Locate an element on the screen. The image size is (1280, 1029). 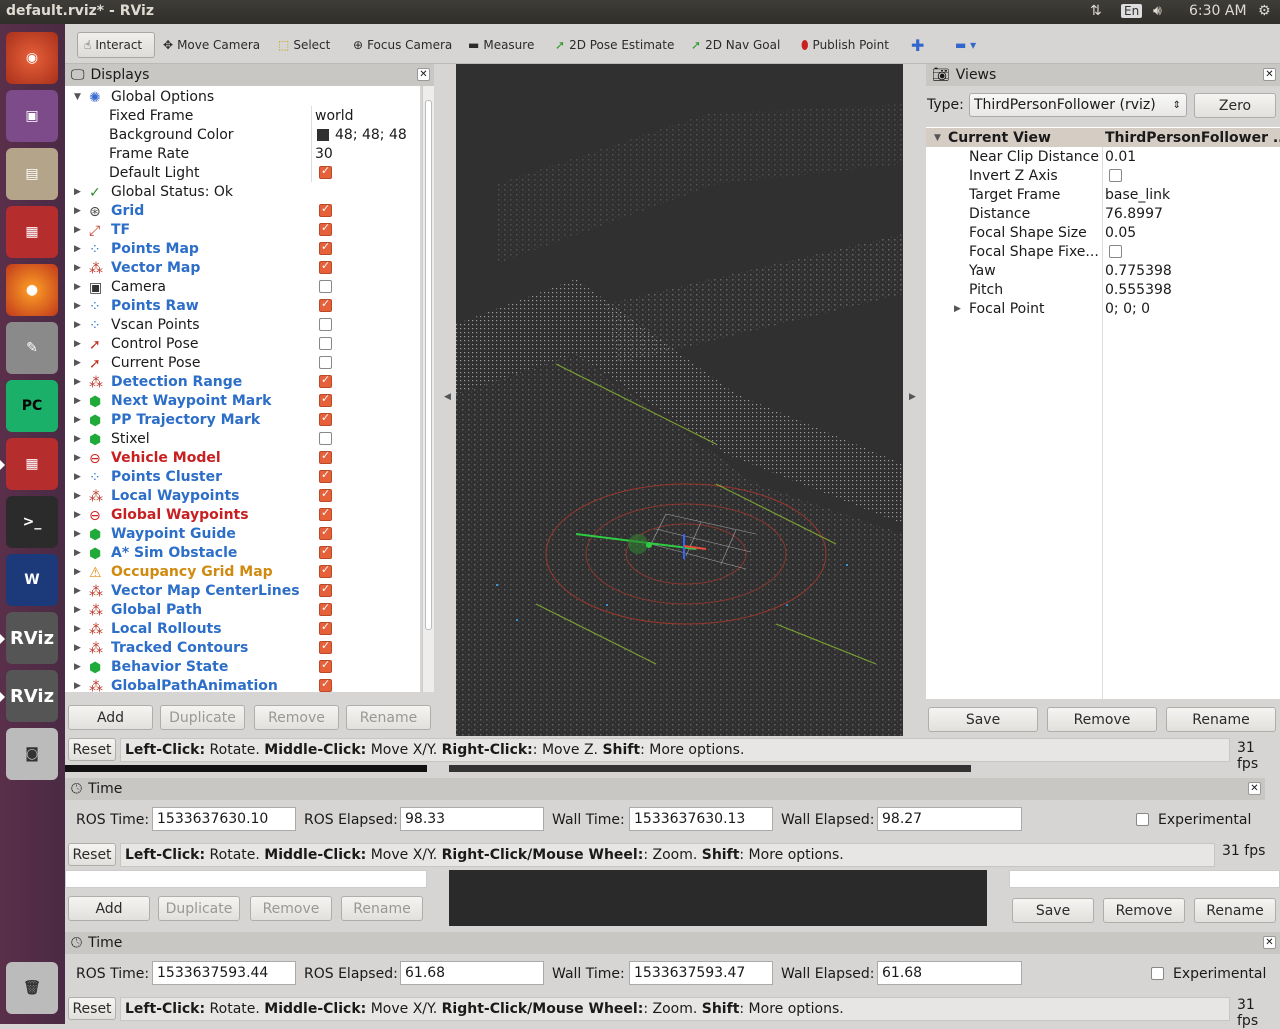
interact-tool: ☝ Interact is located at coordinates (116, 45).